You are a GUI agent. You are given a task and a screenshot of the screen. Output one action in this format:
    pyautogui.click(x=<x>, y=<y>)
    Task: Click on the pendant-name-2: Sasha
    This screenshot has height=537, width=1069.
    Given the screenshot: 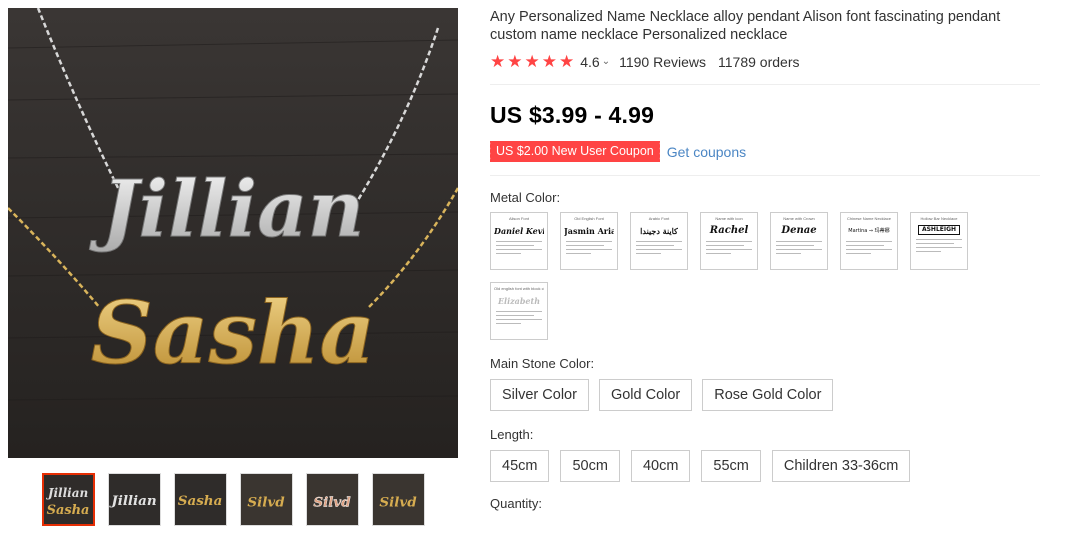 What is the action you would take?
    pyautogui.click(x=233, y=333)
    